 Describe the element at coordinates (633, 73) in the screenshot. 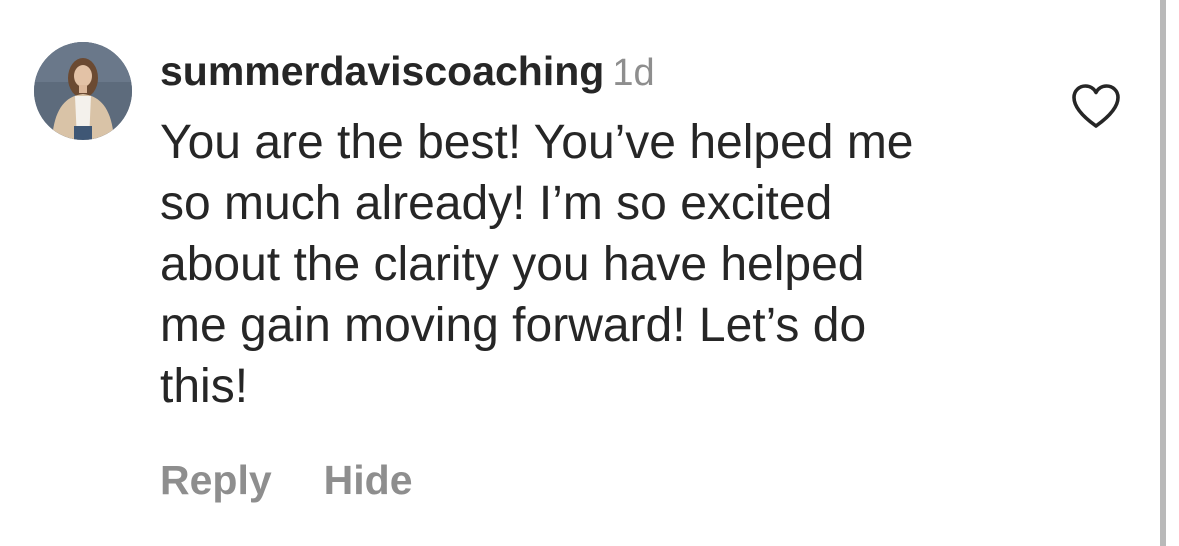

I see `timestamp: 1d` at that location.